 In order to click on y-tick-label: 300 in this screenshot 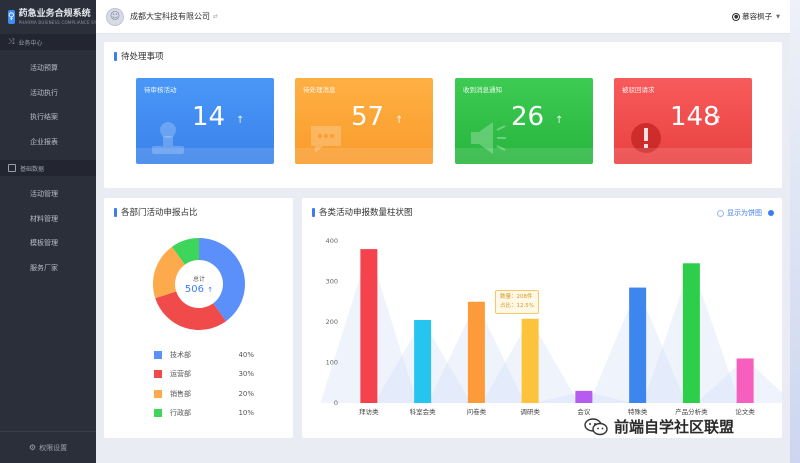, I will do `click(332, 282)`.